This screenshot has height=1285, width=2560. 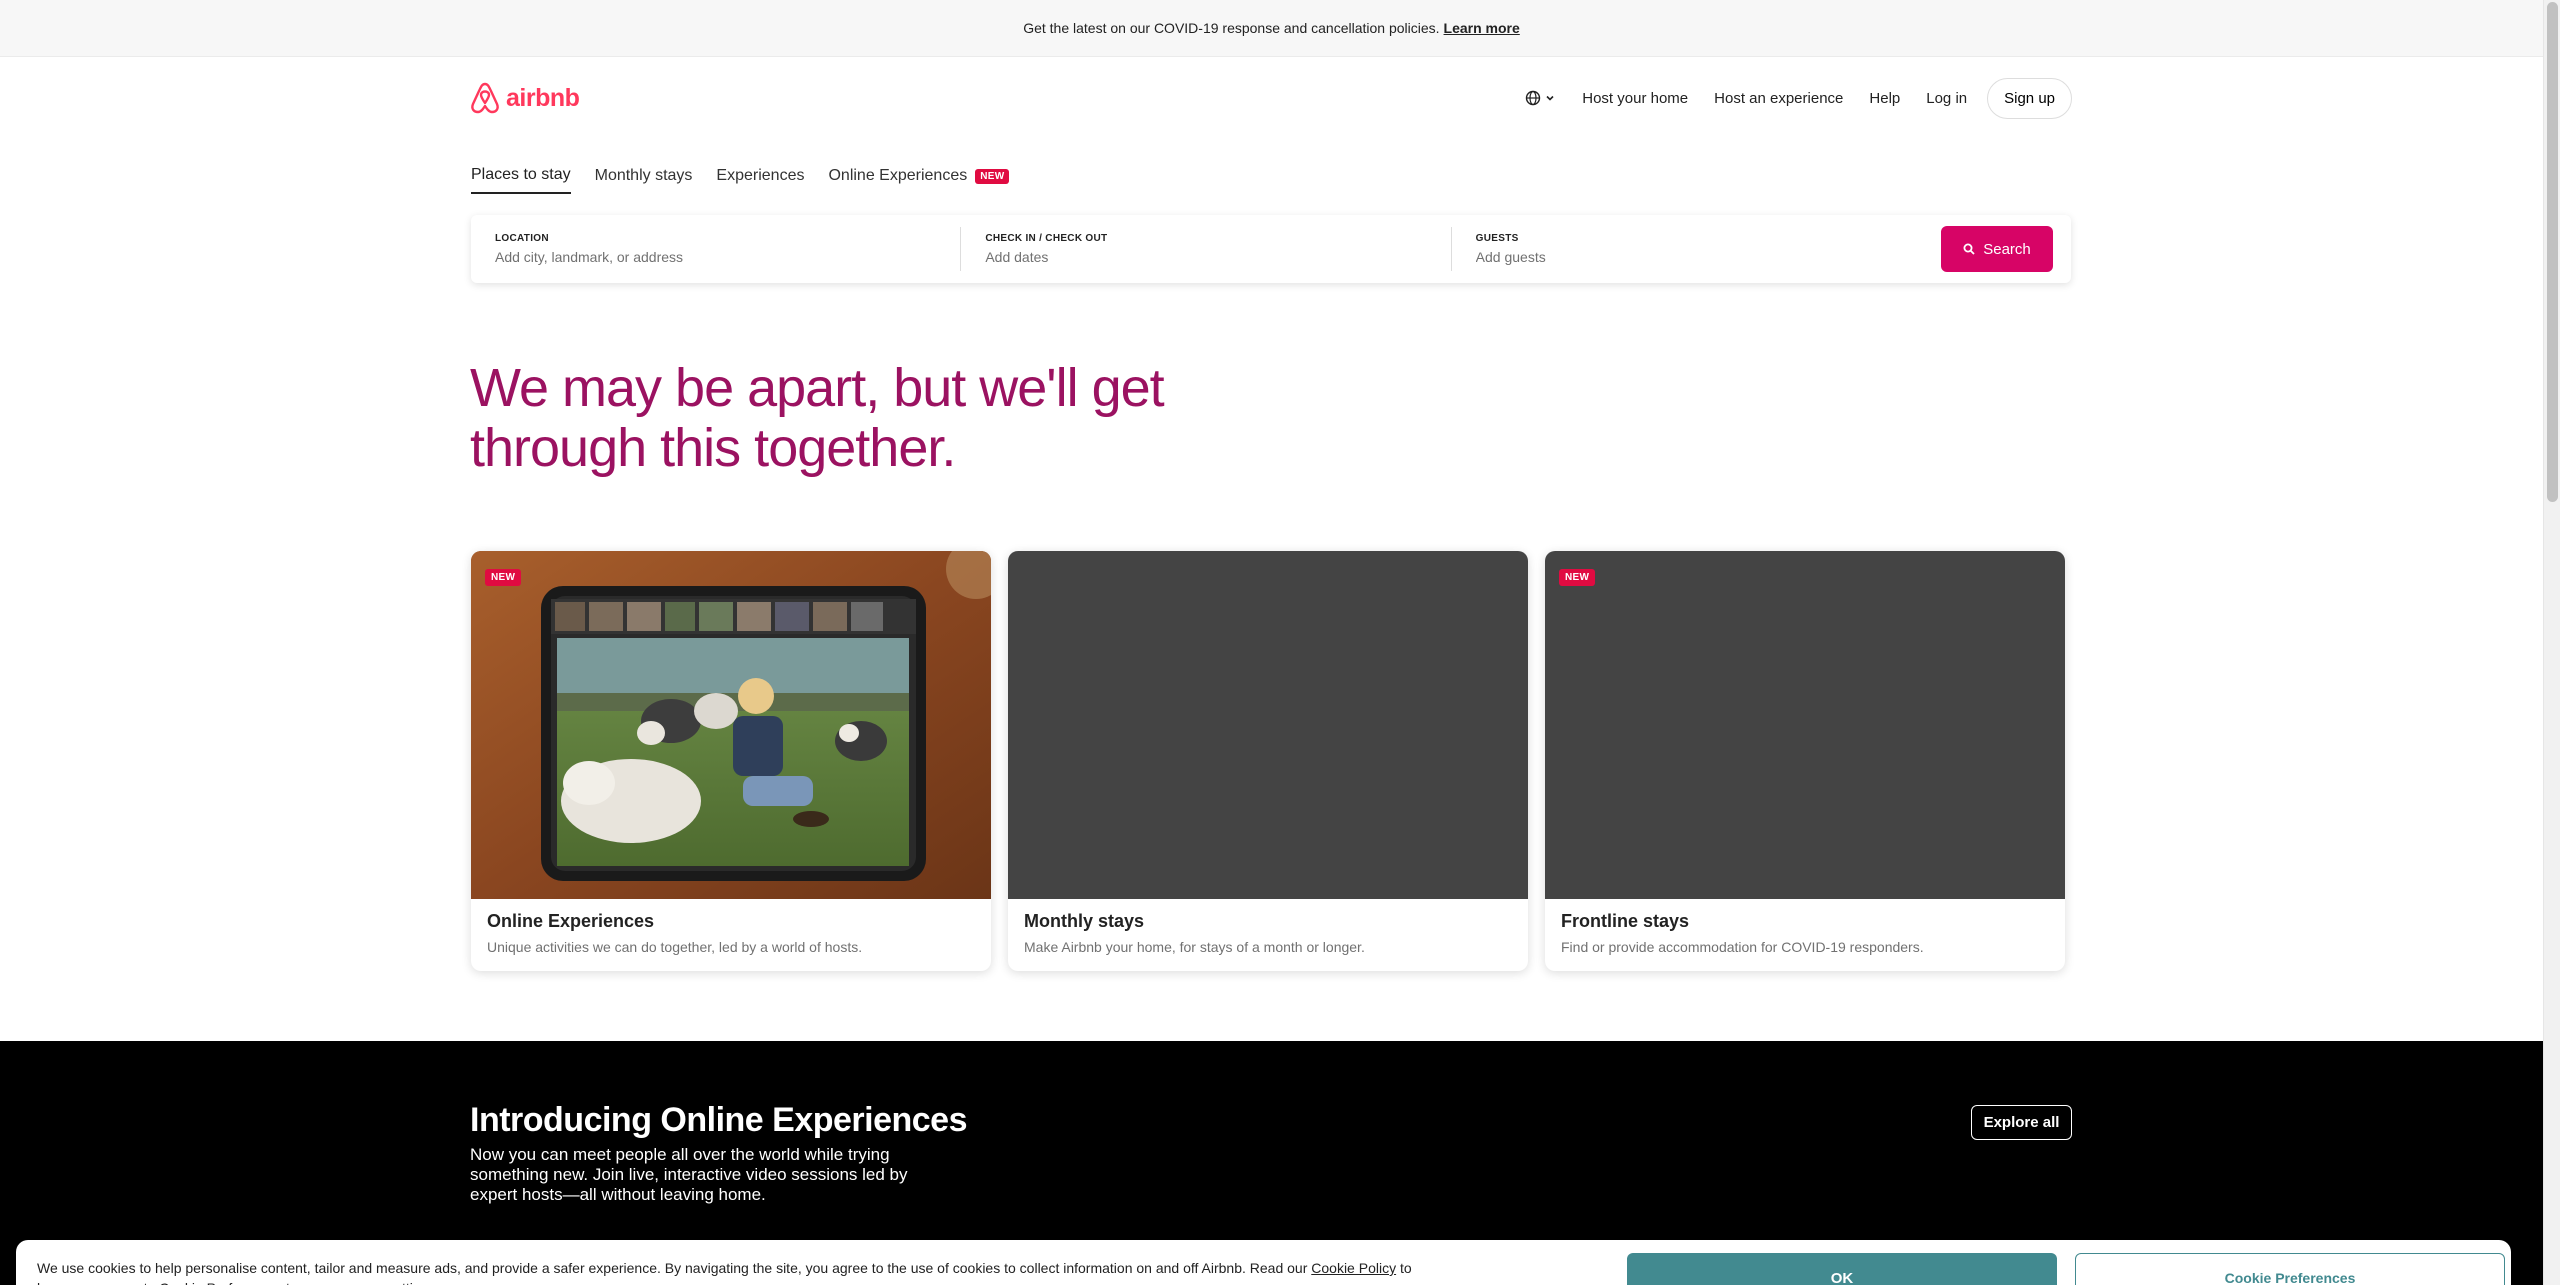 What do you see at coordinates (522, 238) in the screenshot?
I see `location-label: LOCATION` at bounding box center [522, 238].